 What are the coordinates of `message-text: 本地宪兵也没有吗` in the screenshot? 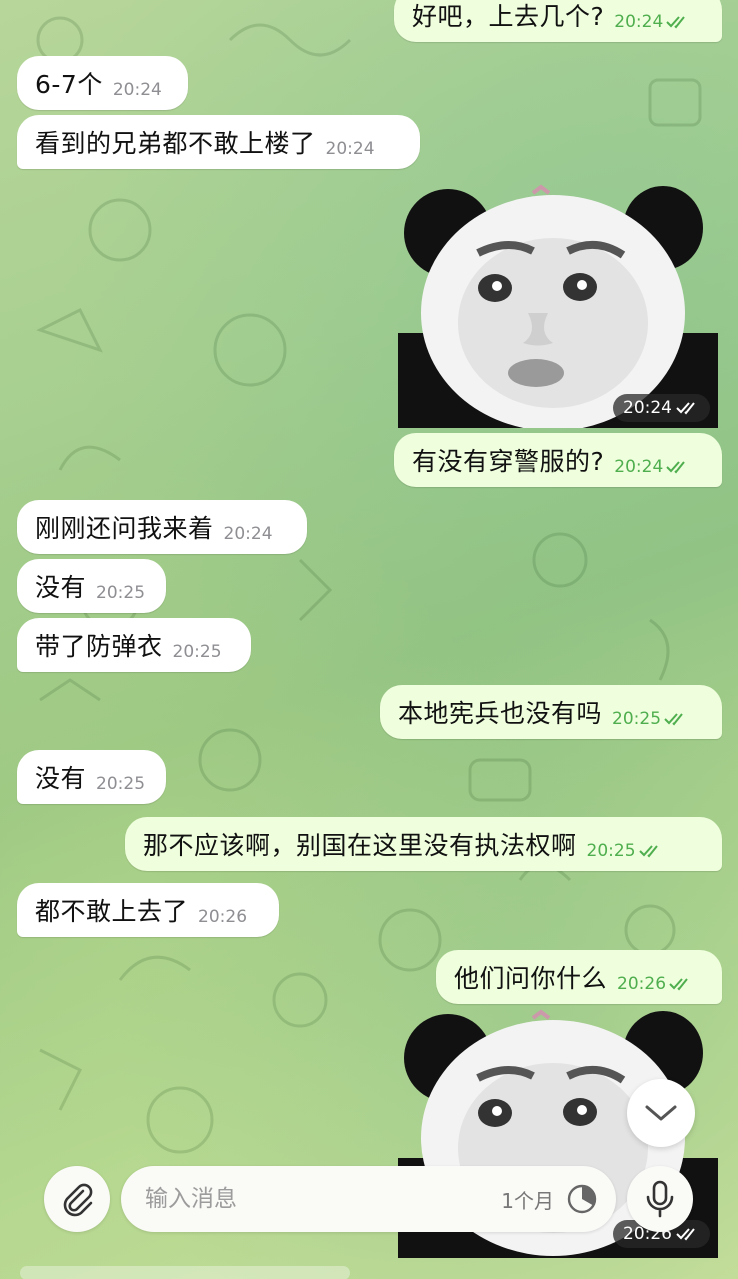 It's located at (500, 713).